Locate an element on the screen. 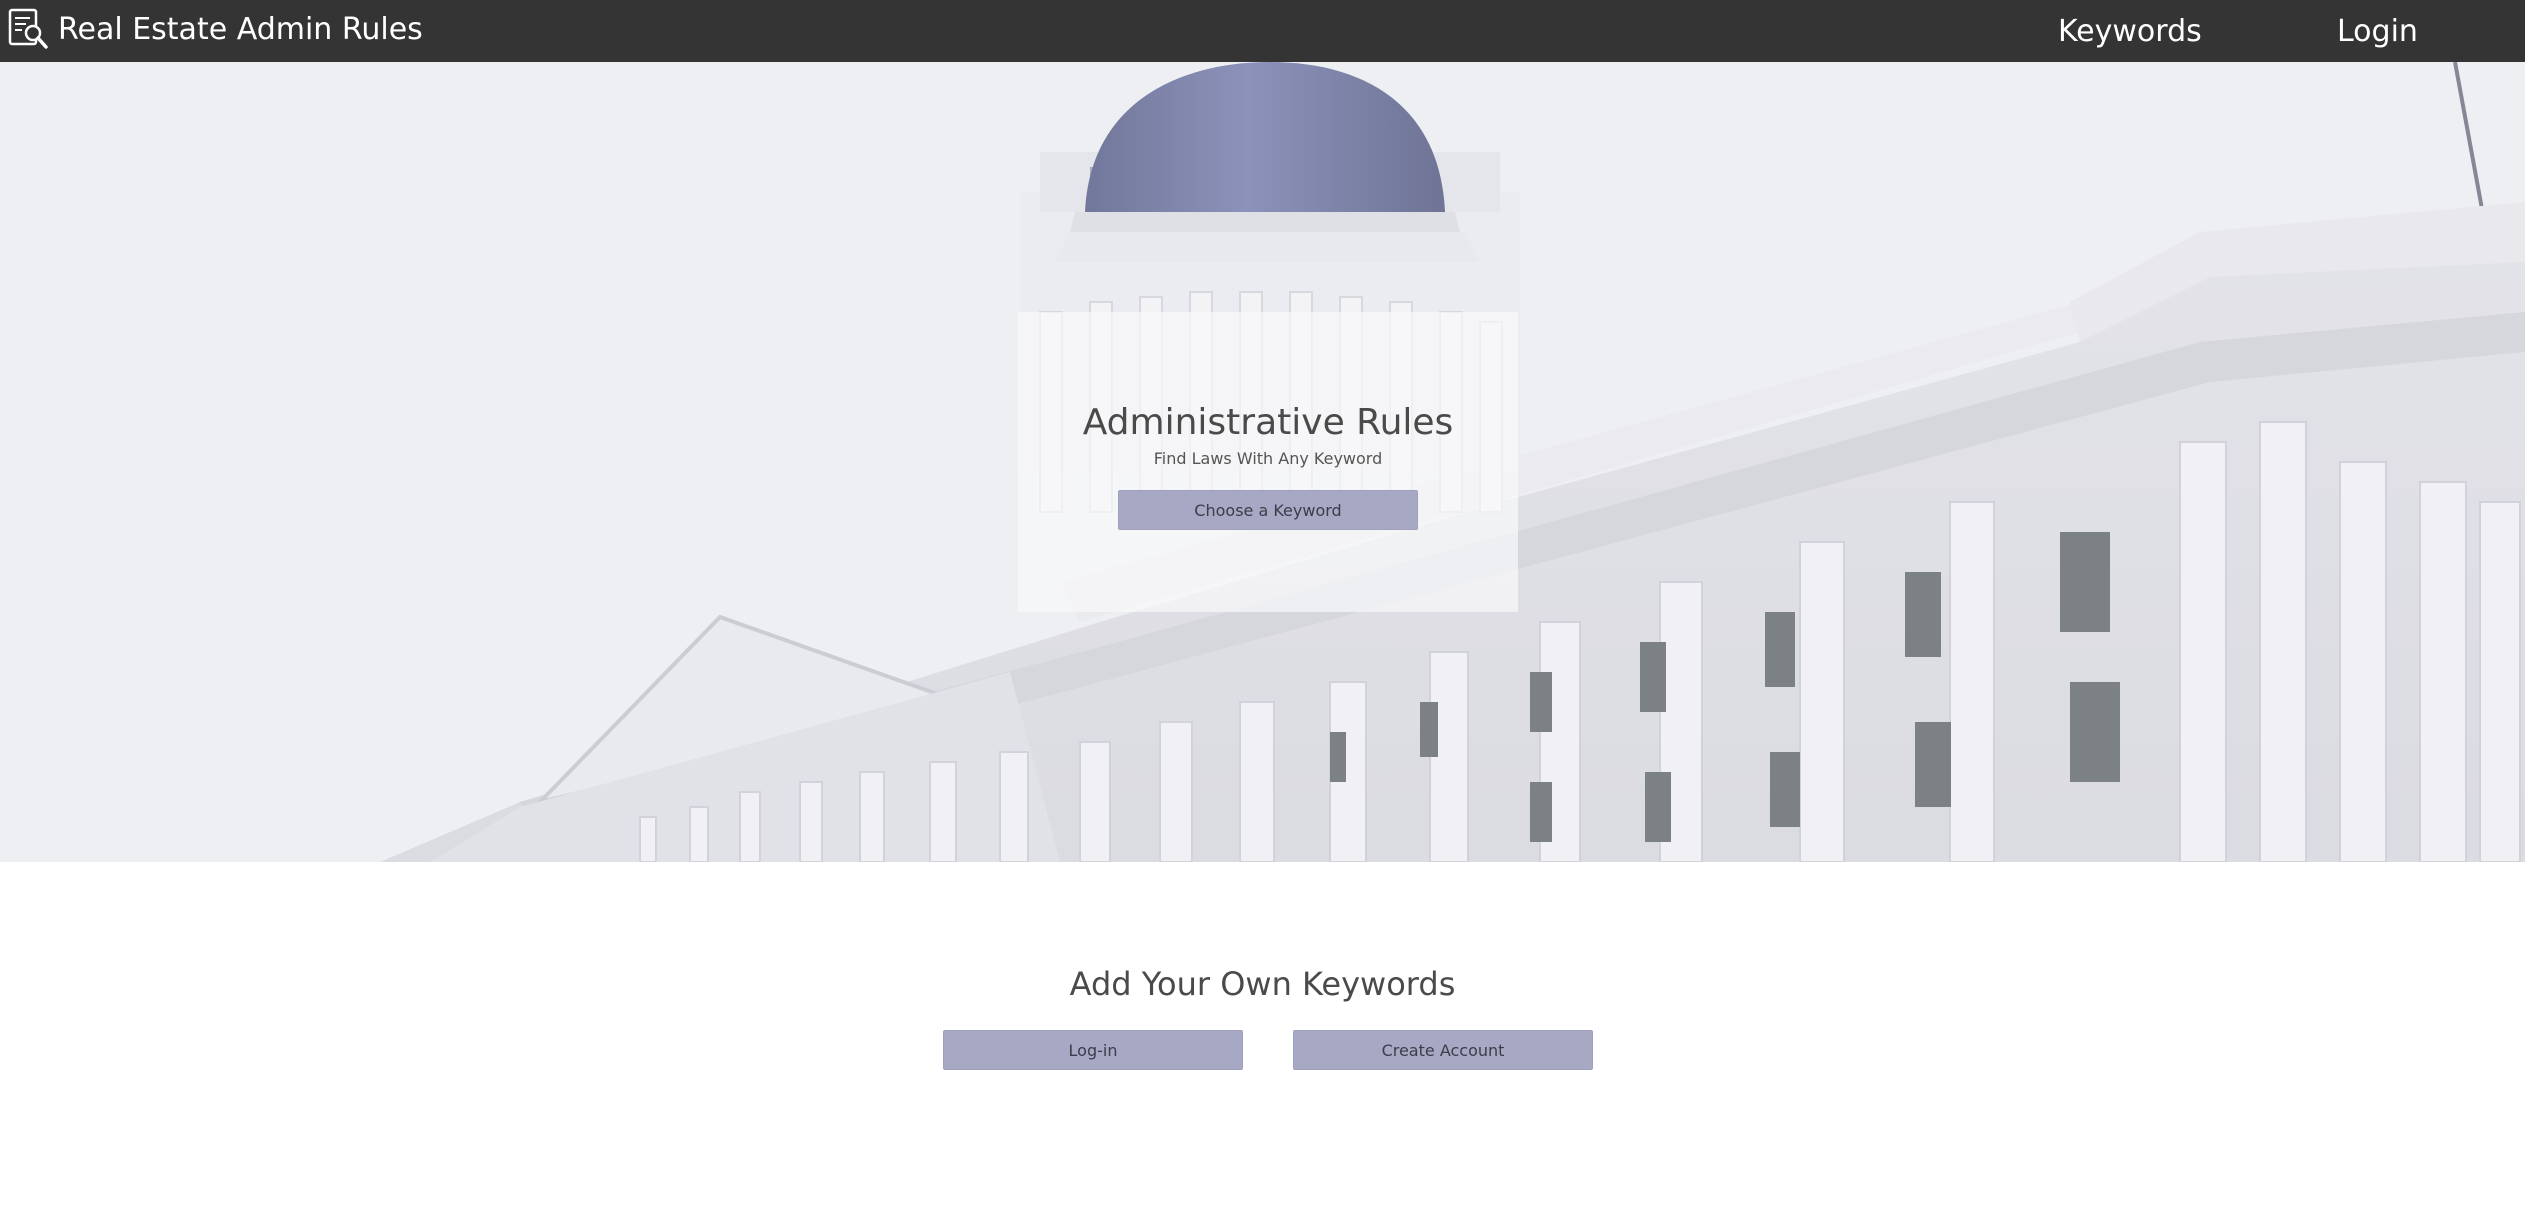  nav-link-keywords: Keywords is located at coordinates (2130, 31).